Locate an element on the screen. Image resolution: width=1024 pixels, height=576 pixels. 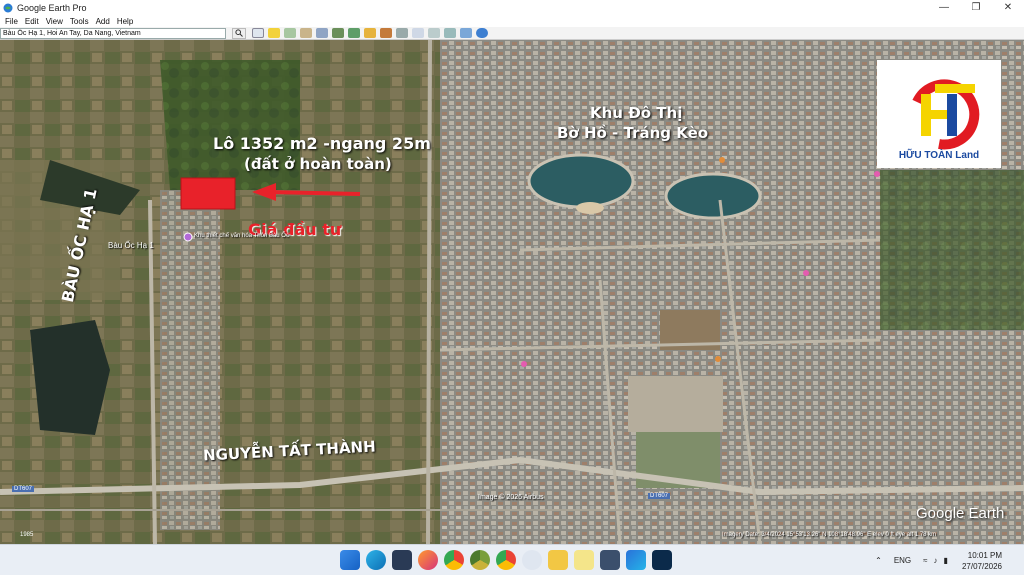
file-explorer-icon is located at coordinates (558, 560).